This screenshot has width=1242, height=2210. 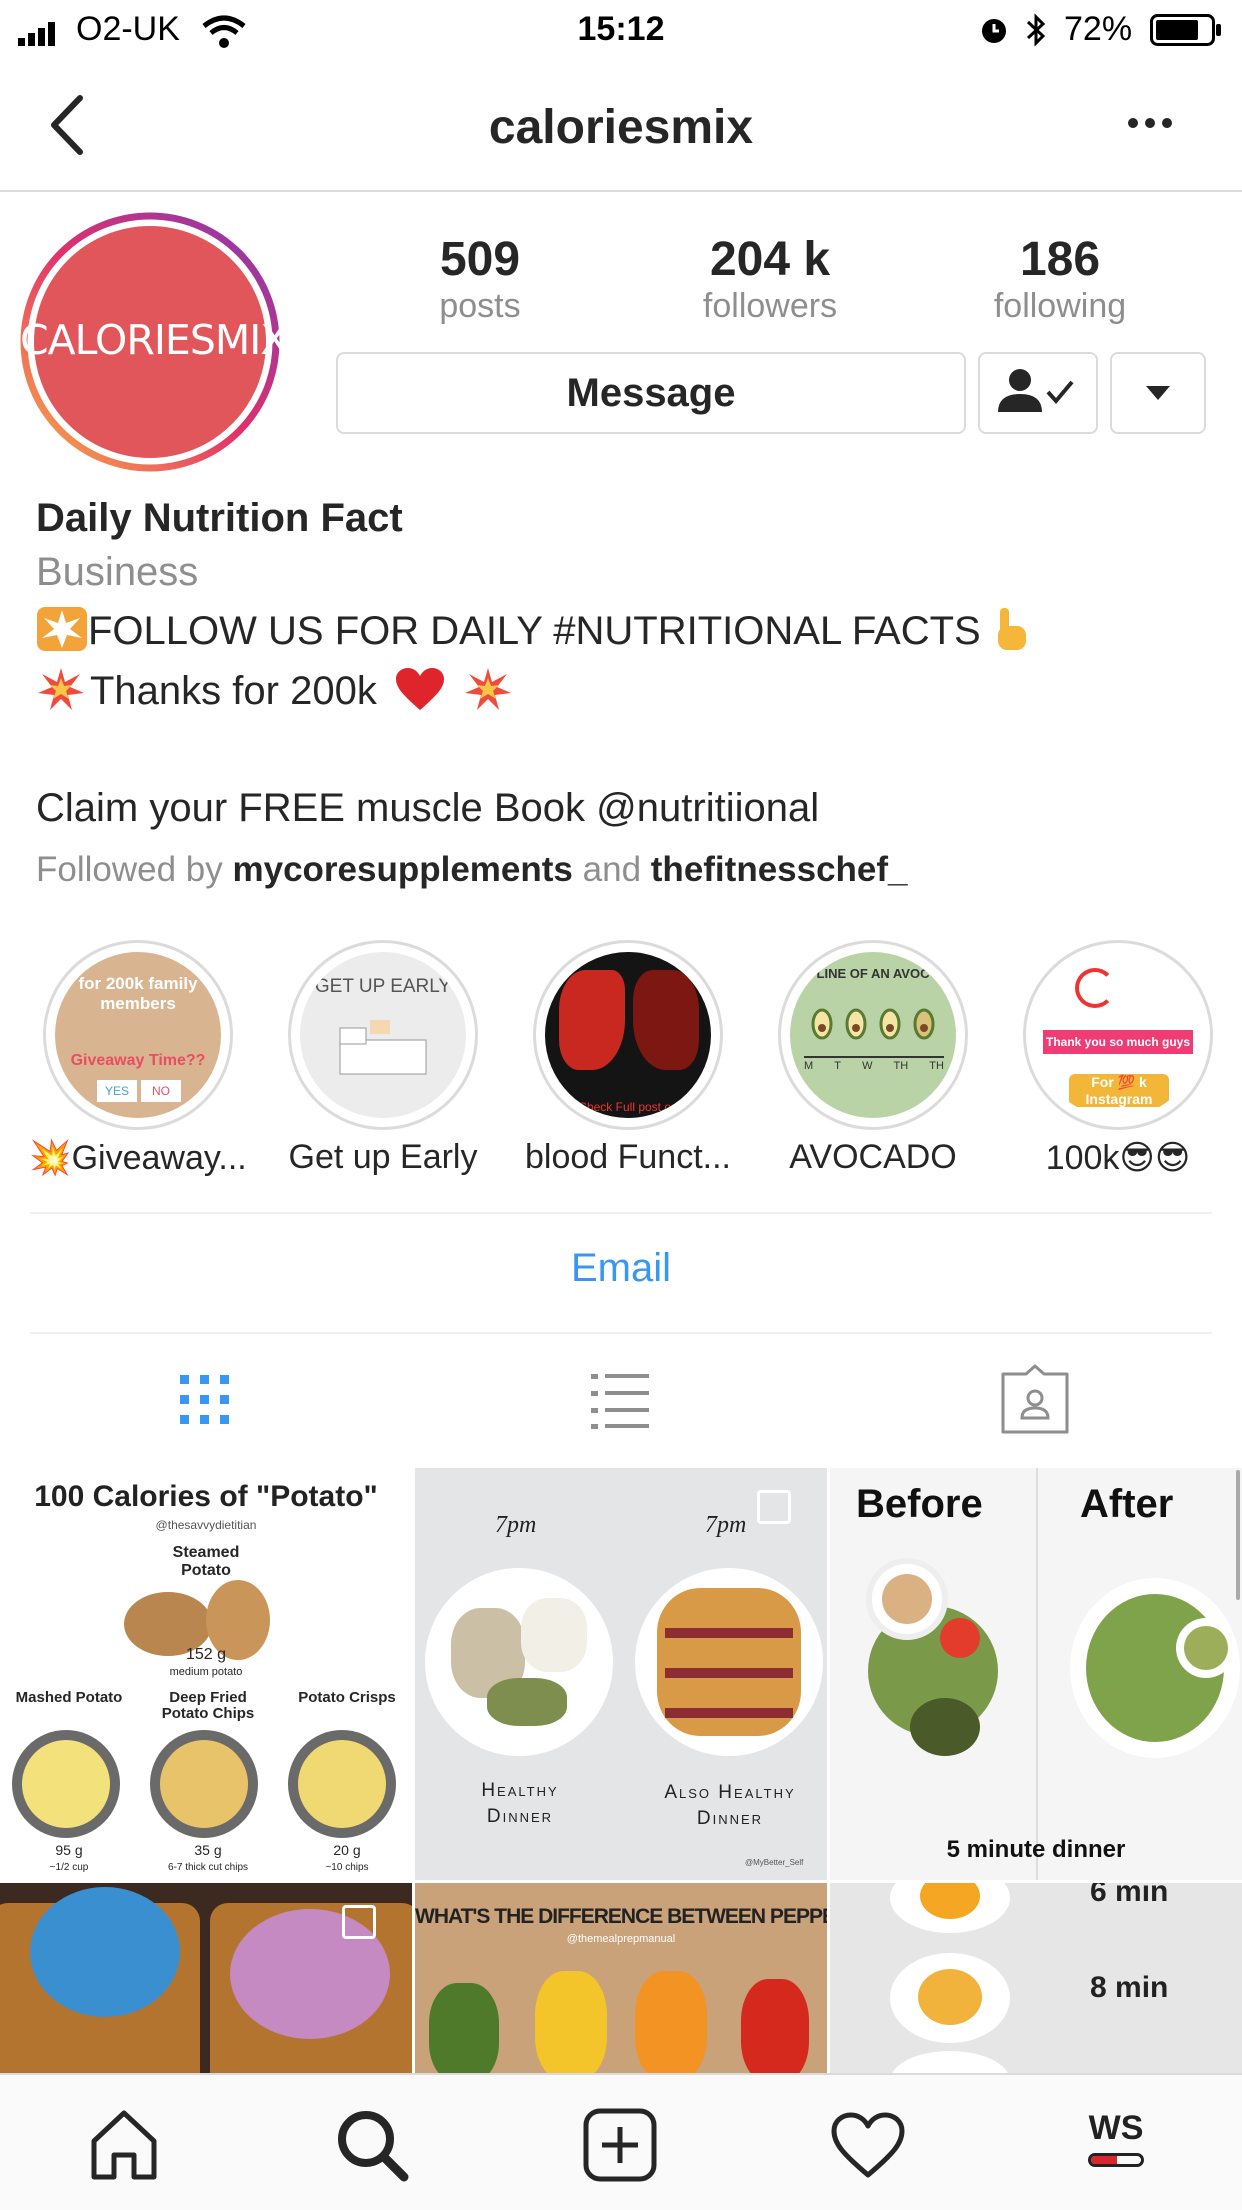 I want to click on post-title: WHAT'S THE DIFFERENCE BETWEEN PEPPERS?, so click(x=621, y=1916).